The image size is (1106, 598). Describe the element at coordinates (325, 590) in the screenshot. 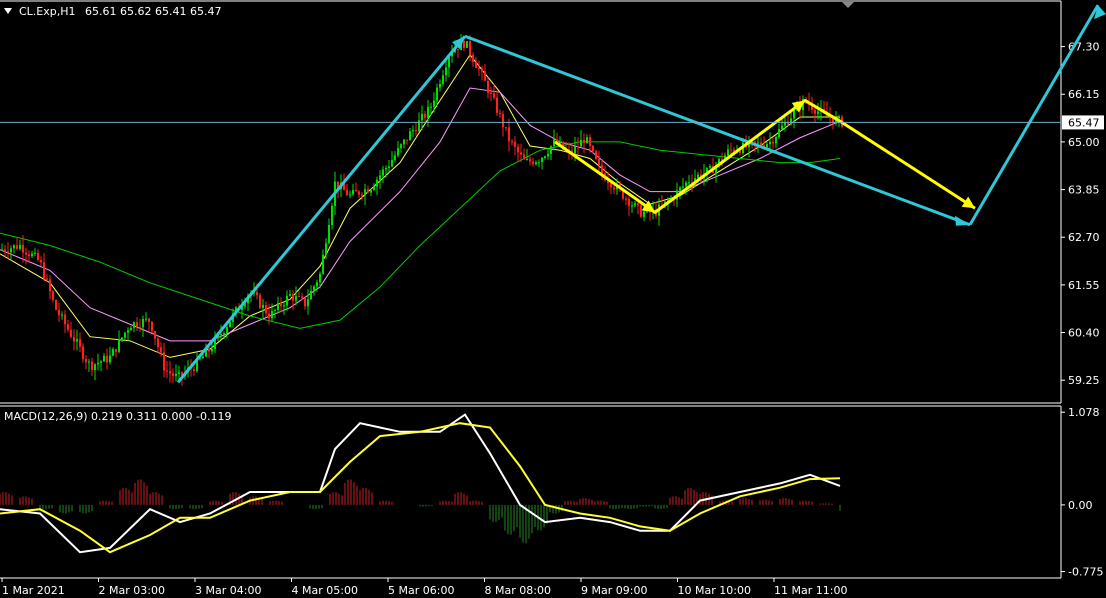

I see `time-tick-label: 4 Mar 05:00` at that location.